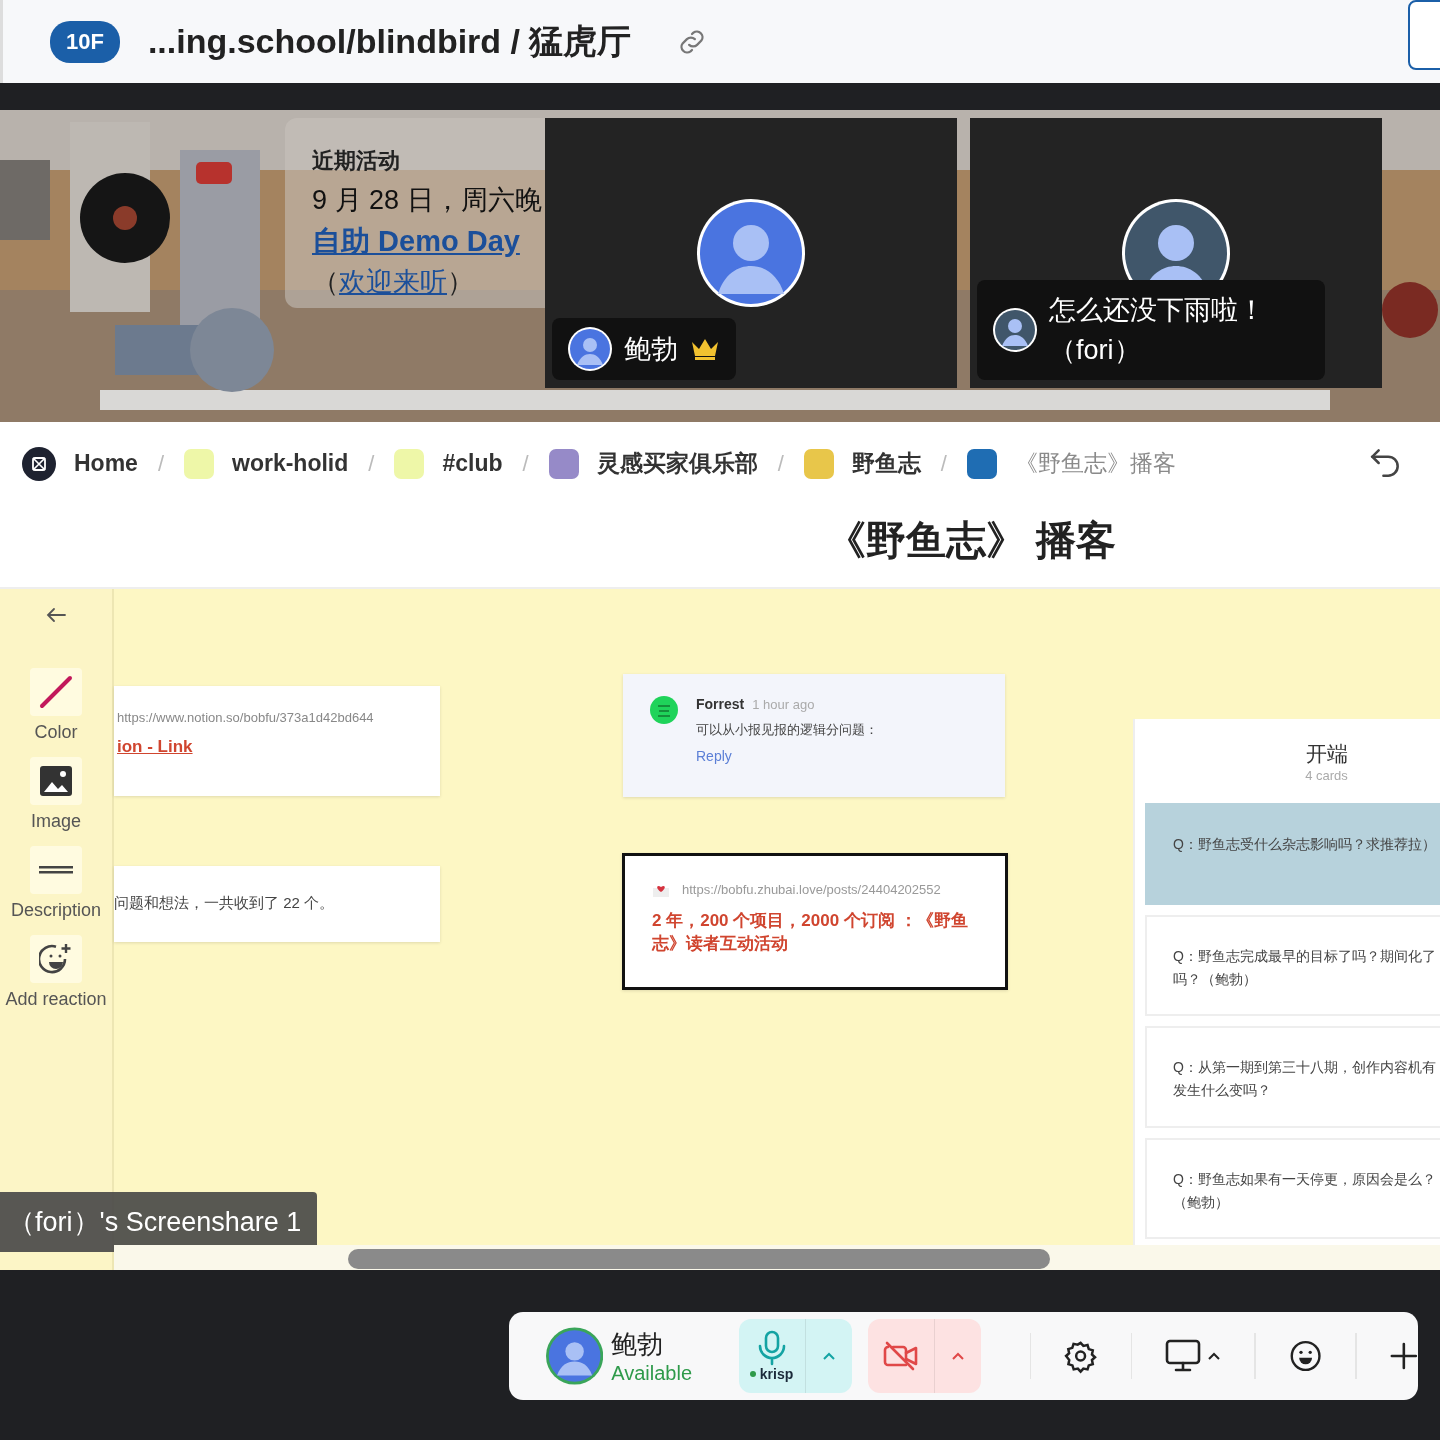  What do you see at coordinates (638, 1344) in the screenshot?
I see `user-name: 鲍勃` at bounding box center [638, 1344].